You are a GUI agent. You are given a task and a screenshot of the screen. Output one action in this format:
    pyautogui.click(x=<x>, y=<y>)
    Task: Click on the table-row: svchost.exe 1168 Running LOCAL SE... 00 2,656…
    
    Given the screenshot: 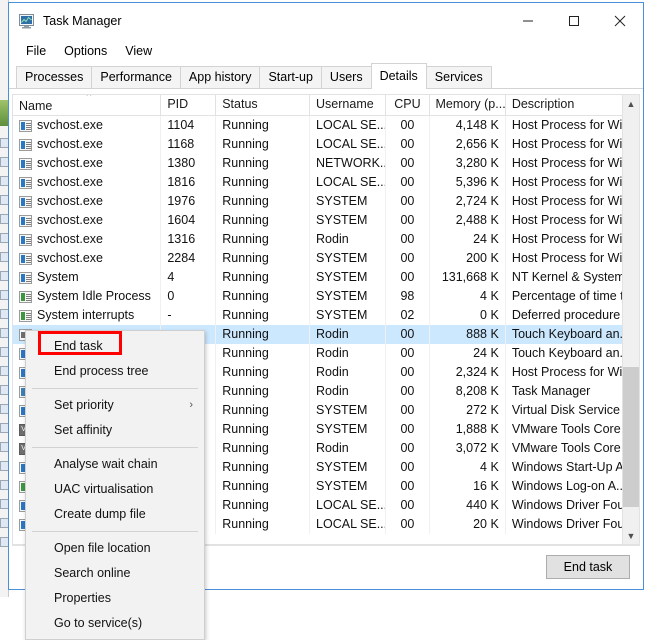 What is the action you would take?
    pyautogui.click(x=317, y=144)
    